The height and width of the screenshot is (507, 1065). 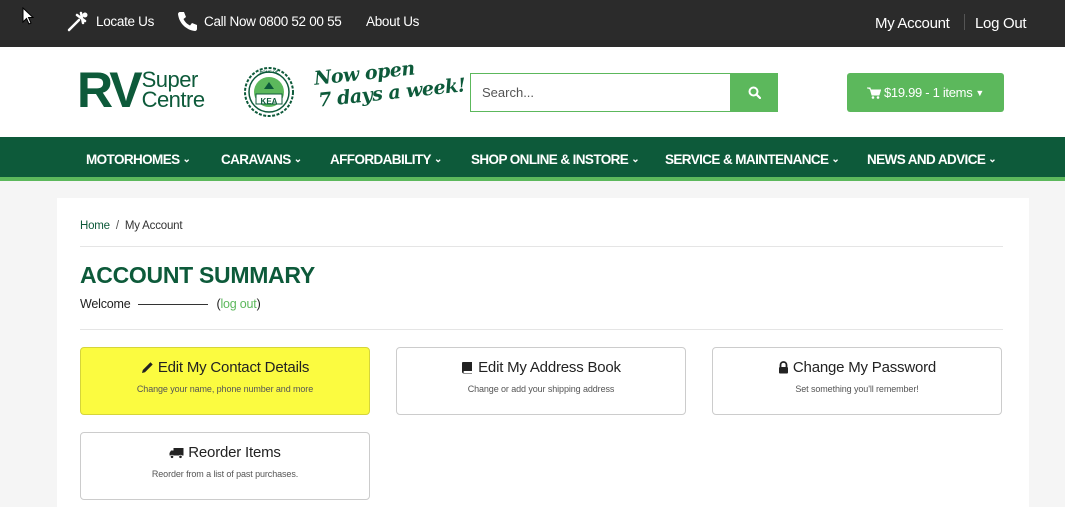 What do you see at coordinates (269, 71) in the screenshot?
I see `seal-top-text: HOME OF` at bounding box center [269, 71].